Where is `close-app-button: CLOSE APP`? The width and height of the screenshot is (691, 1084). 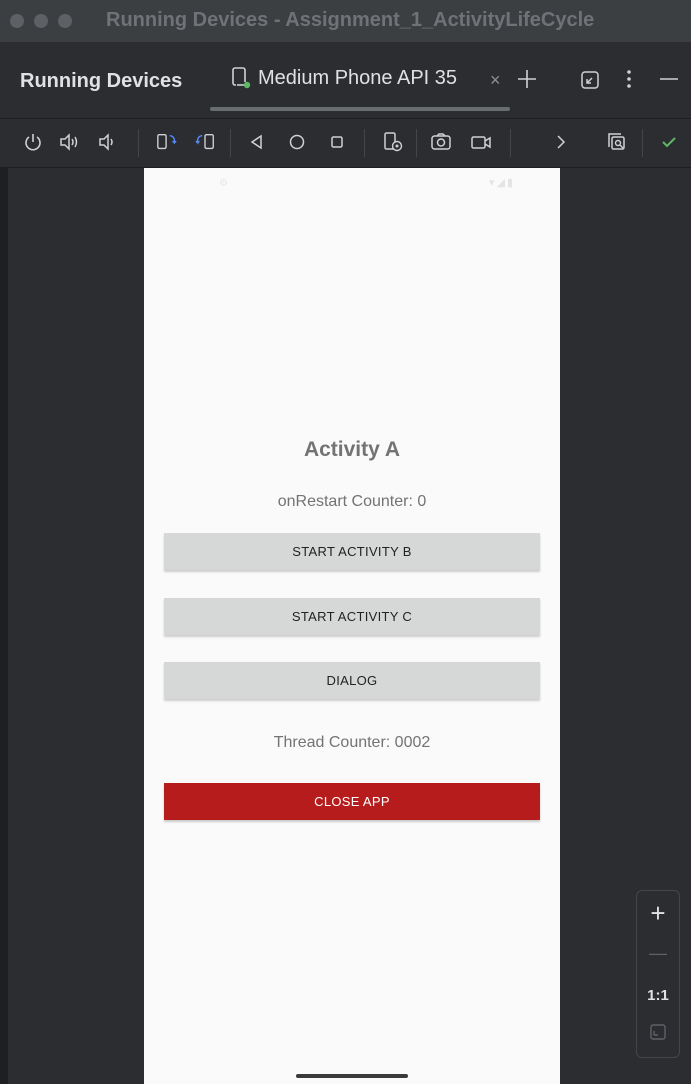 close-app-button: CLOSE APP is located at coordinates (352, 801).